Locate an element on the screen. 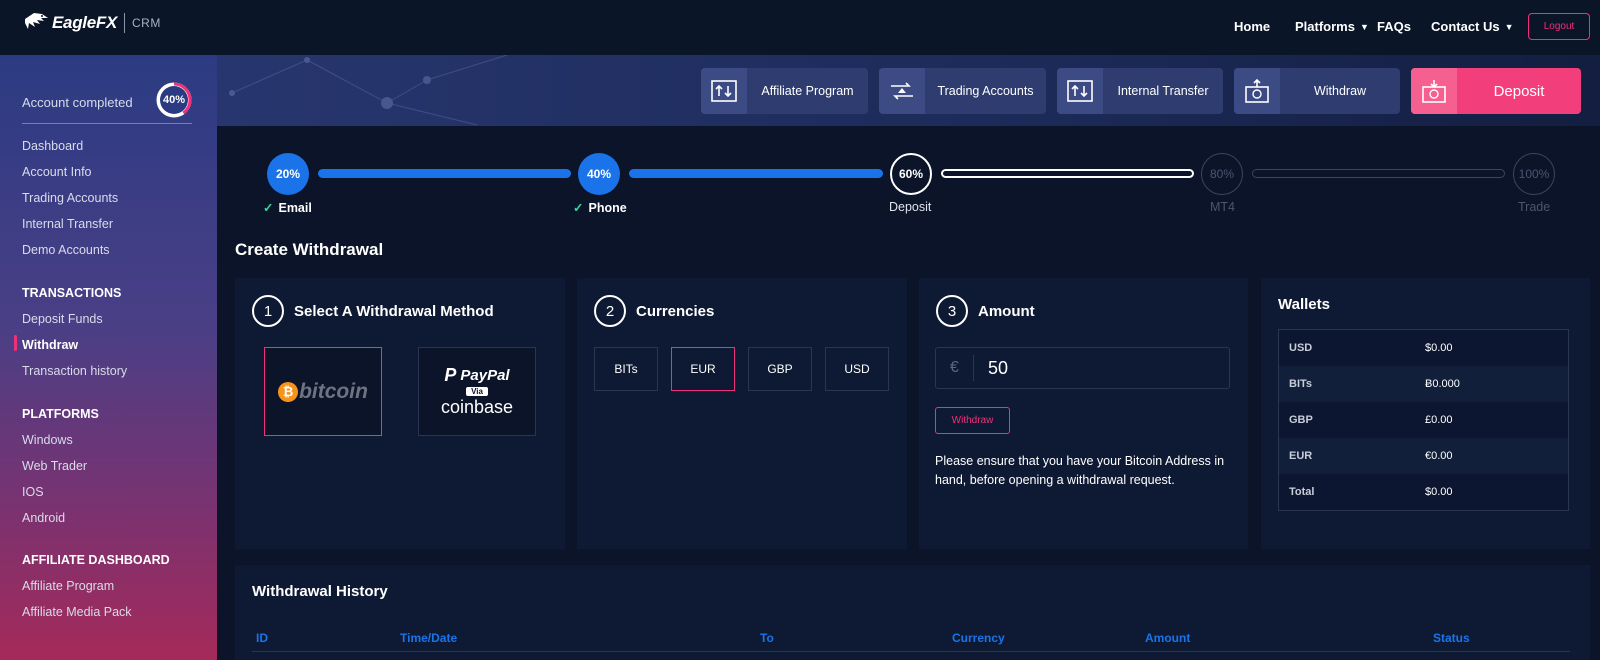  amount-input: 50 is located at coordinates (991, 368).